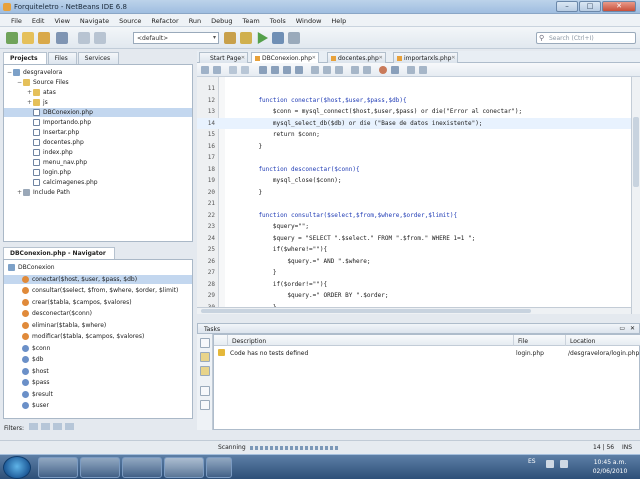 Image resolution: width=640 pixels, height=479 pixels. What do you see at coordinates (414, 249) in the screenshot?
I see `code-line: 25 if($where!=""){` at bounding box center [414, 249].